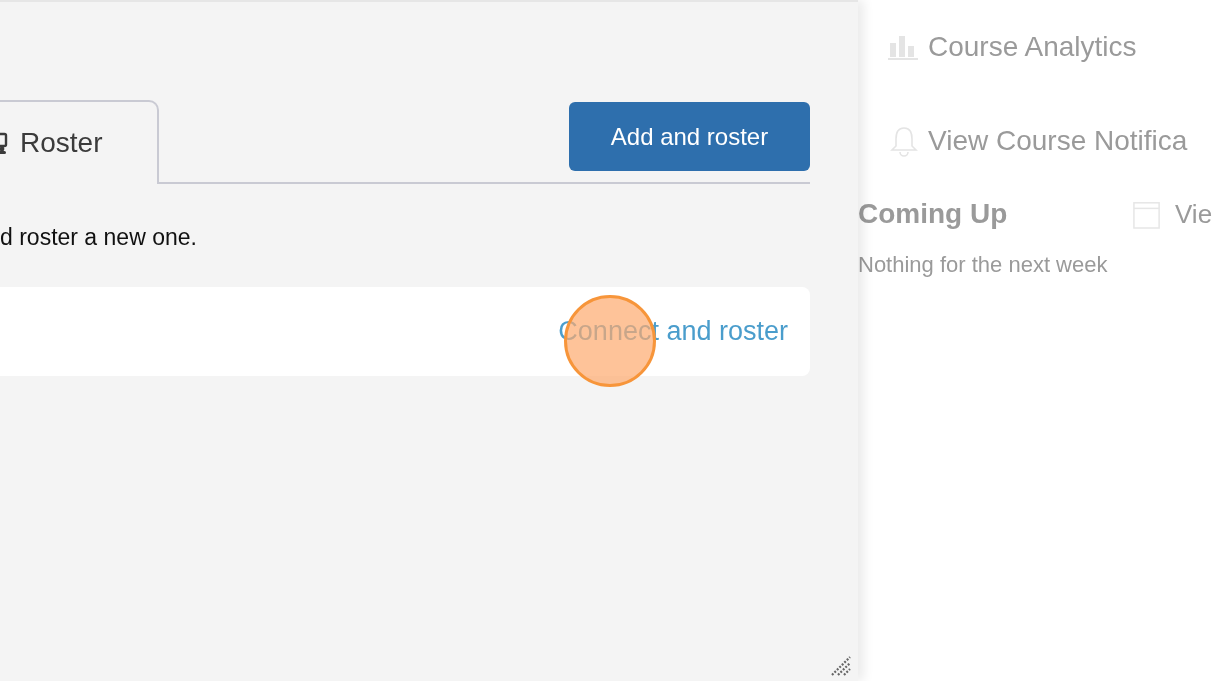 Image resolution: width=1219 pixels, height=681 pixels. What do you see at coordinates (983, 265) in the screenshot?
I see `empty-state-text: Nothing for the next week` at bounding box center [983, 265].